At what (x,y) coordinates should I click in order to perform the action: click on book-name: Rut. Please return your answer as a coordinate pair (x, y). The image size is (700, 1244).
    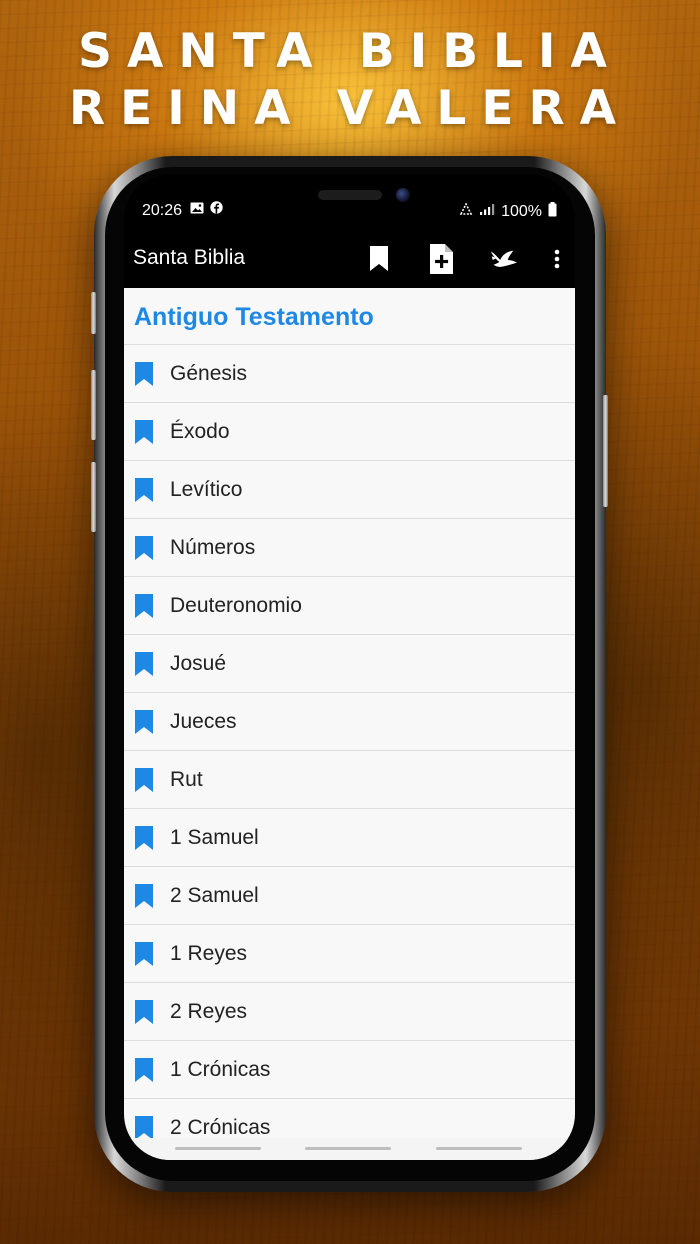
    Looking at the image, I should click on (186, 779).